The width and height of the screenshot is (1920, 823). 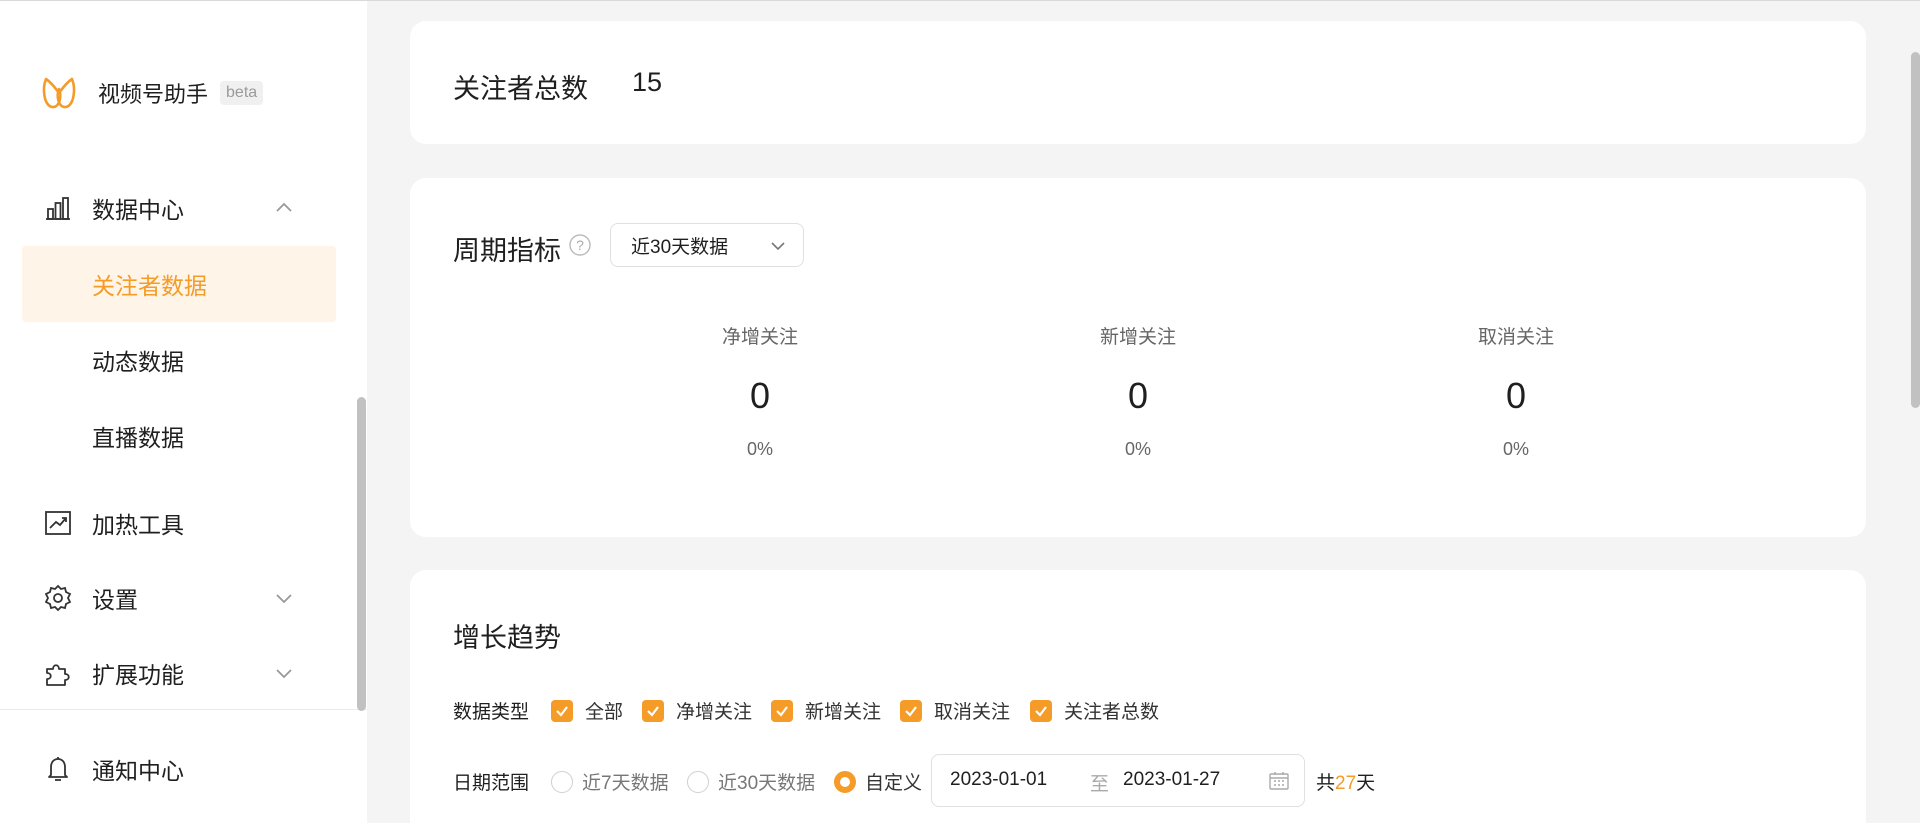 What do you see at coordinates (998, 780) in the screenshot?
I see `start-date-input: 2023-01-01` at bounding box center [998, 780].